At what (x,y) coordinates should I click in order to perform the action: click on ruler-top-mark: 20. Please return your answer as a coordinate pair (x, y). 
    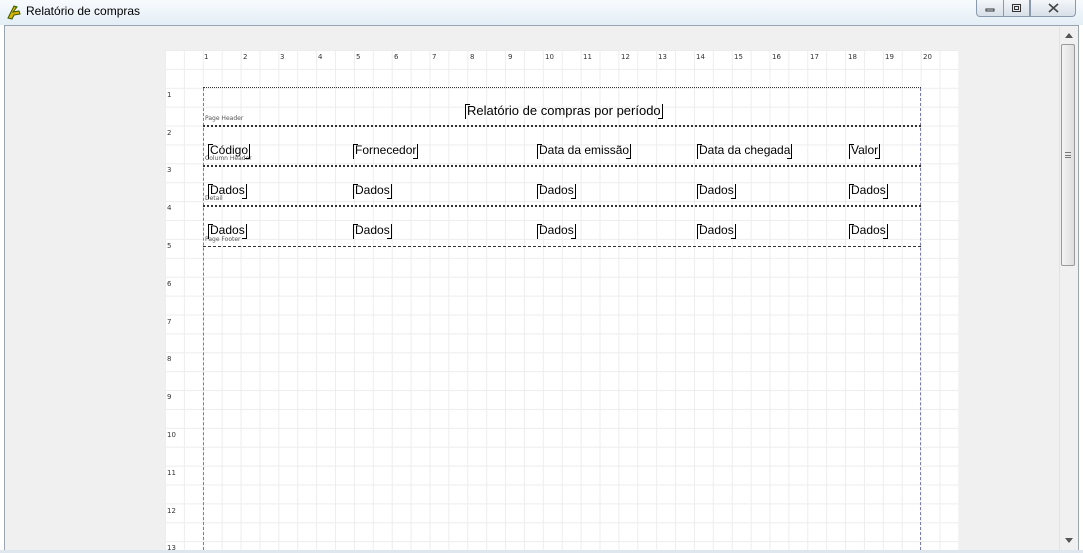
    Looking at the image, I should click on (927, 57).